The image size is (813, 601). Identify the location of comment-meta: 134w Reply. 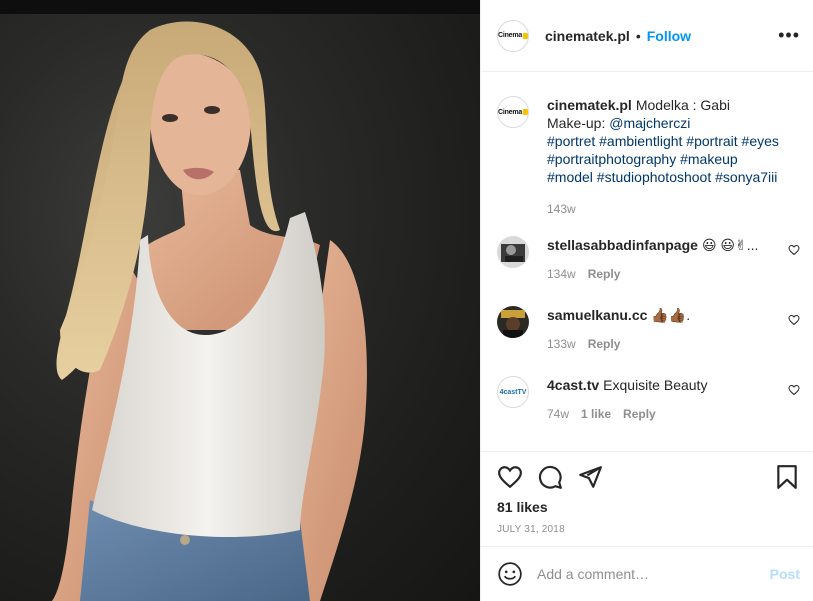
(657, 274).